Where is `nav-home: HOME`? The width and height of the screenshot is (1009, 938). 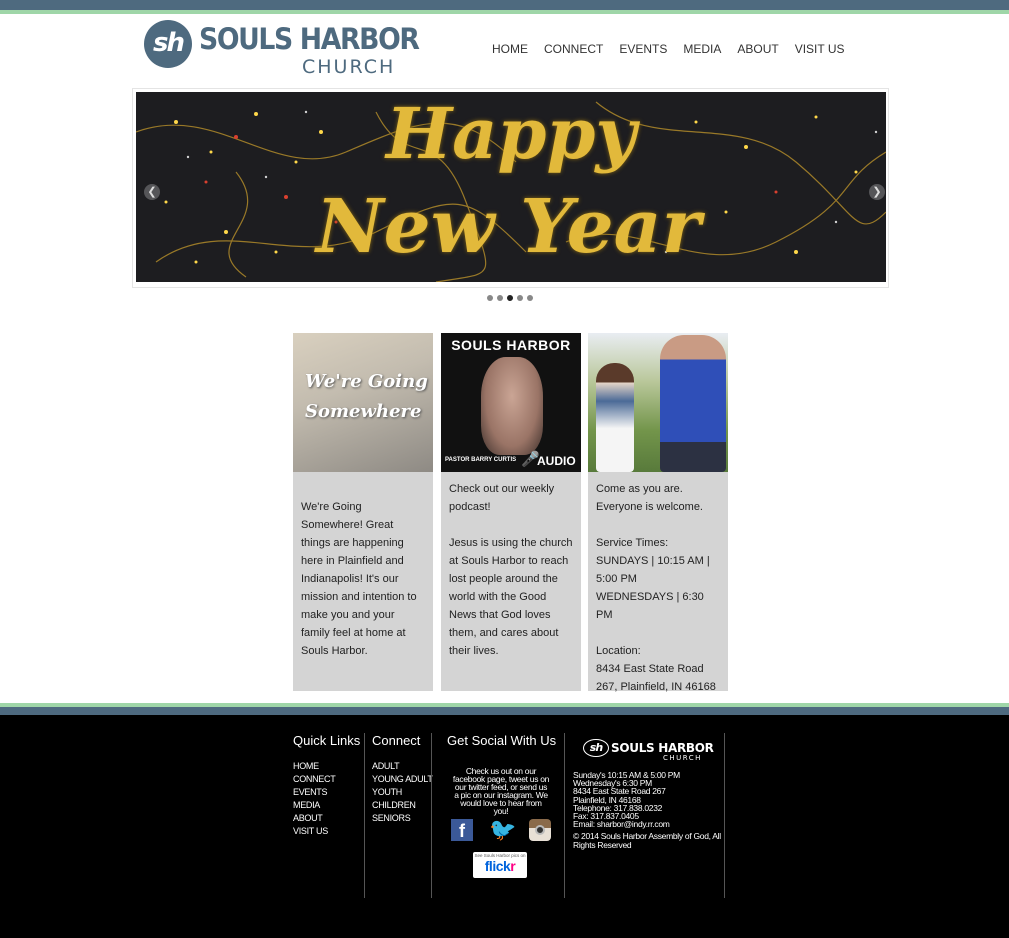 nav-home: HOME is located at coordinates (510, 49).